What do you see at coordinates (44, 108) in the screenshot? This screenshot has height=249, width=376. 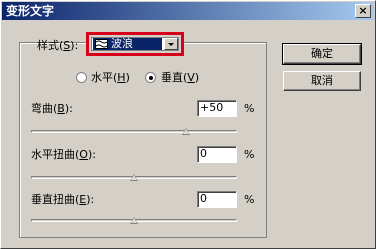 I see `bend-label-text: 弯曲(` at bounding box center [44, 108].